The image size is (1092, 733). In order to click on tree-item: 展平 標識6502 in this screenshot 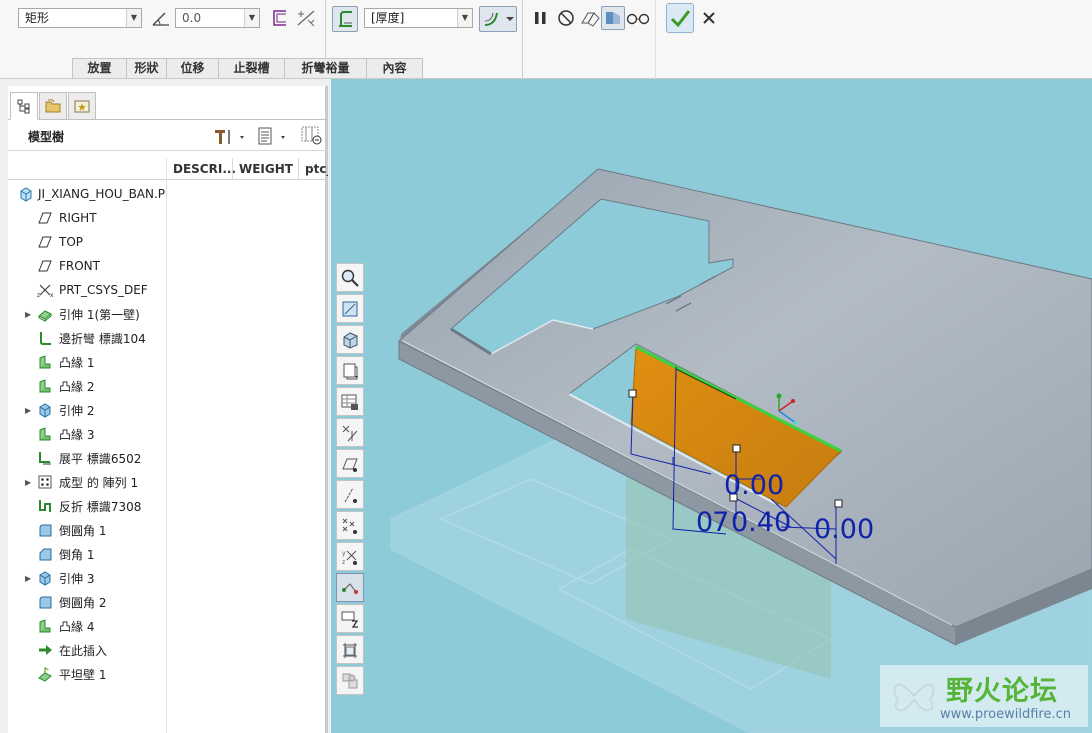, I will do `click(87, 458)`.